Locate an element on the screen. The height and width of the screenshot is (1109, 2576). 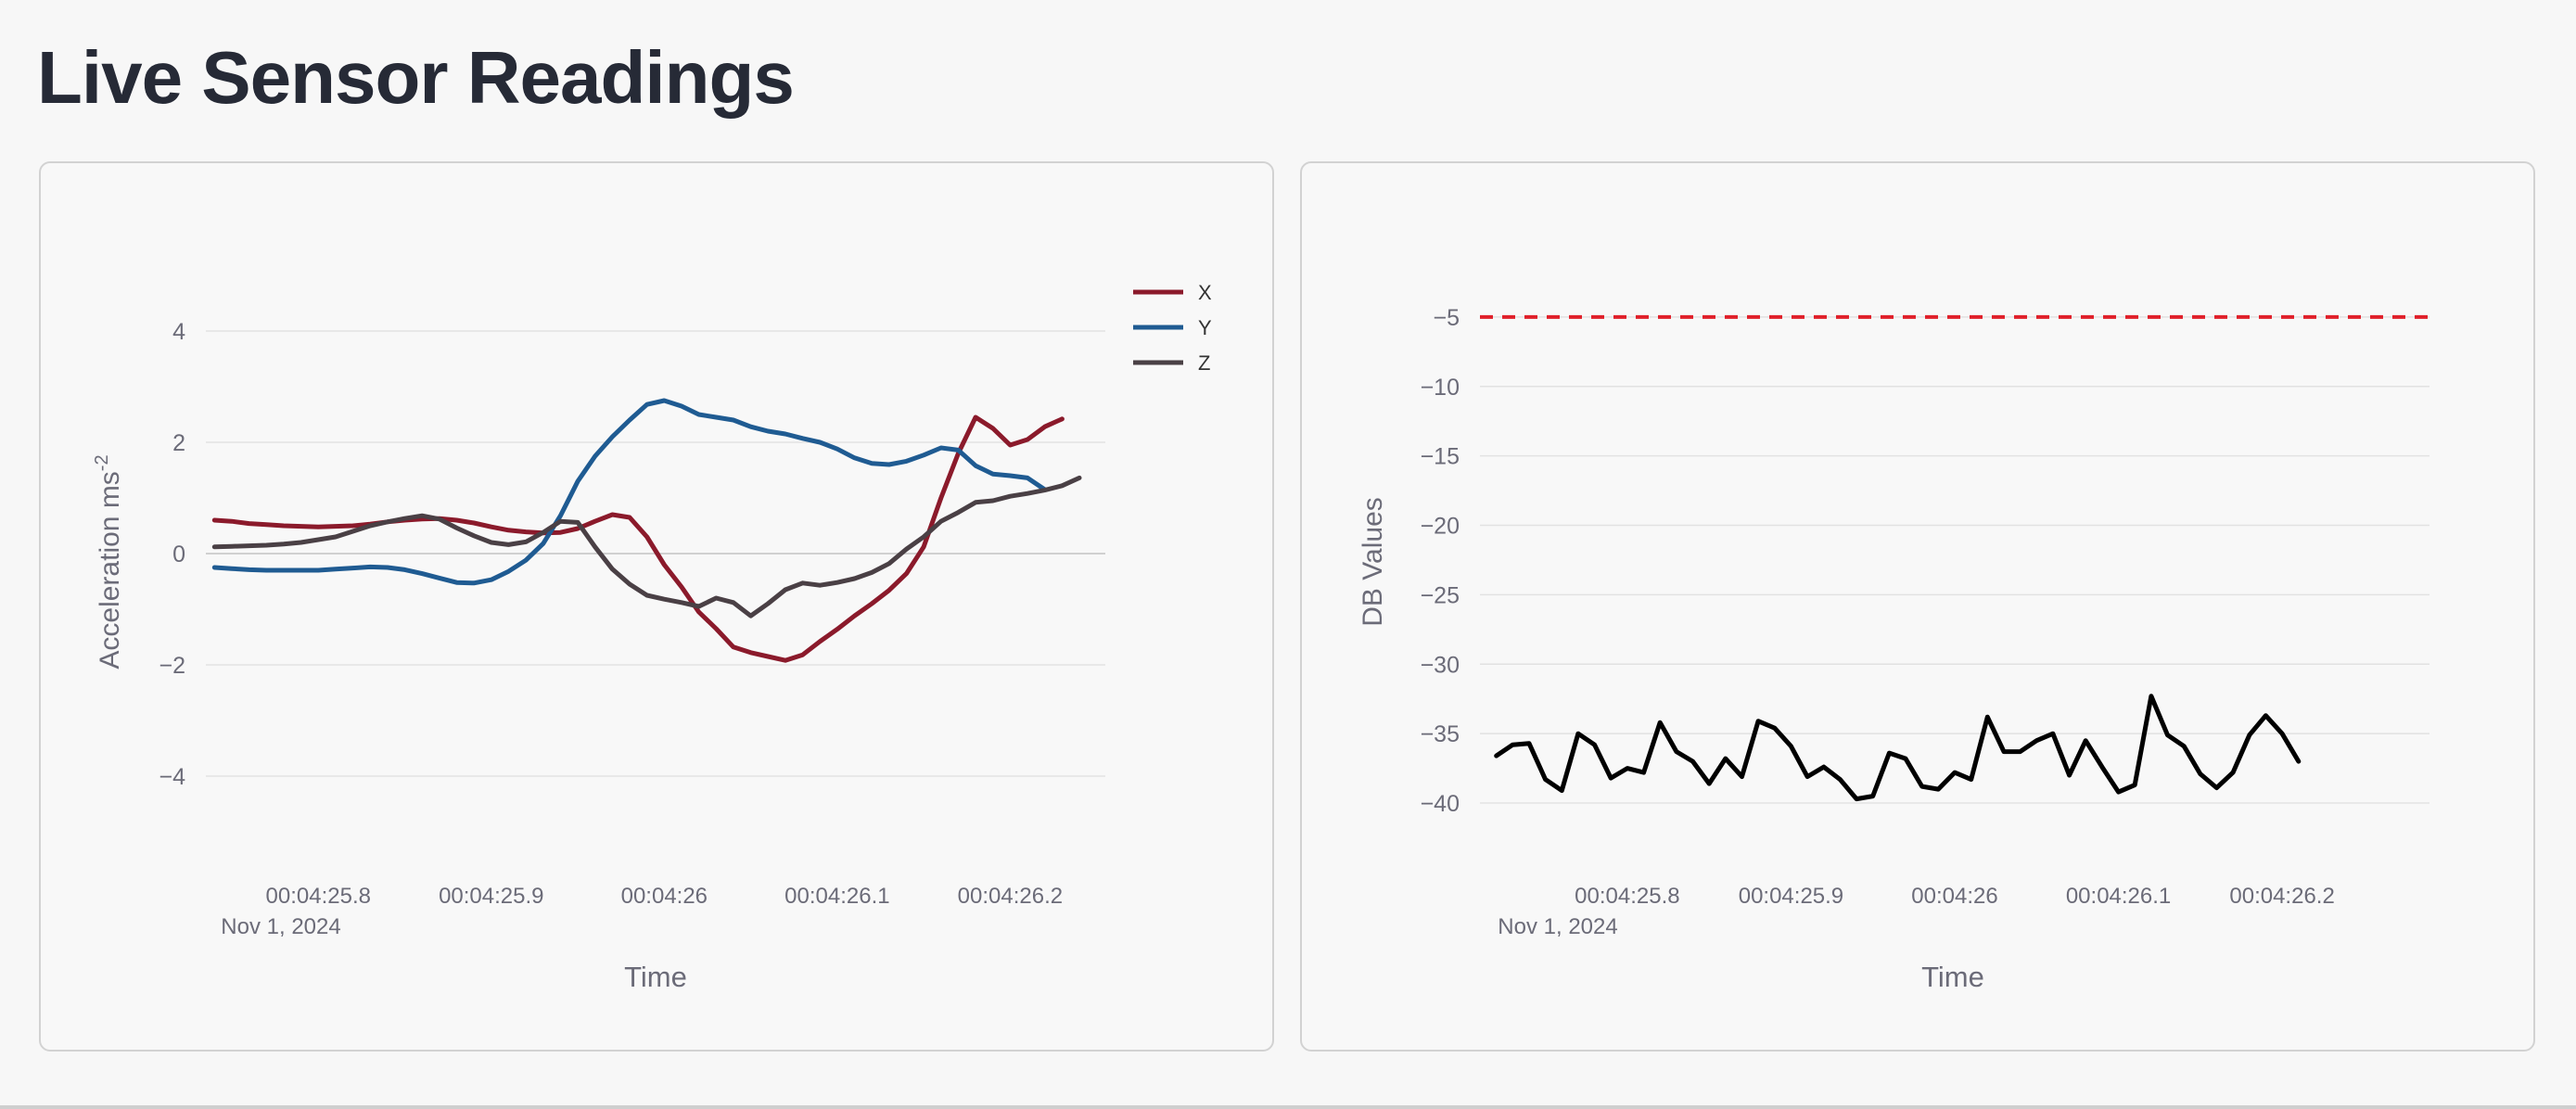
acceleration-y-tick-label: −2 is located at coordinates (172, 666).